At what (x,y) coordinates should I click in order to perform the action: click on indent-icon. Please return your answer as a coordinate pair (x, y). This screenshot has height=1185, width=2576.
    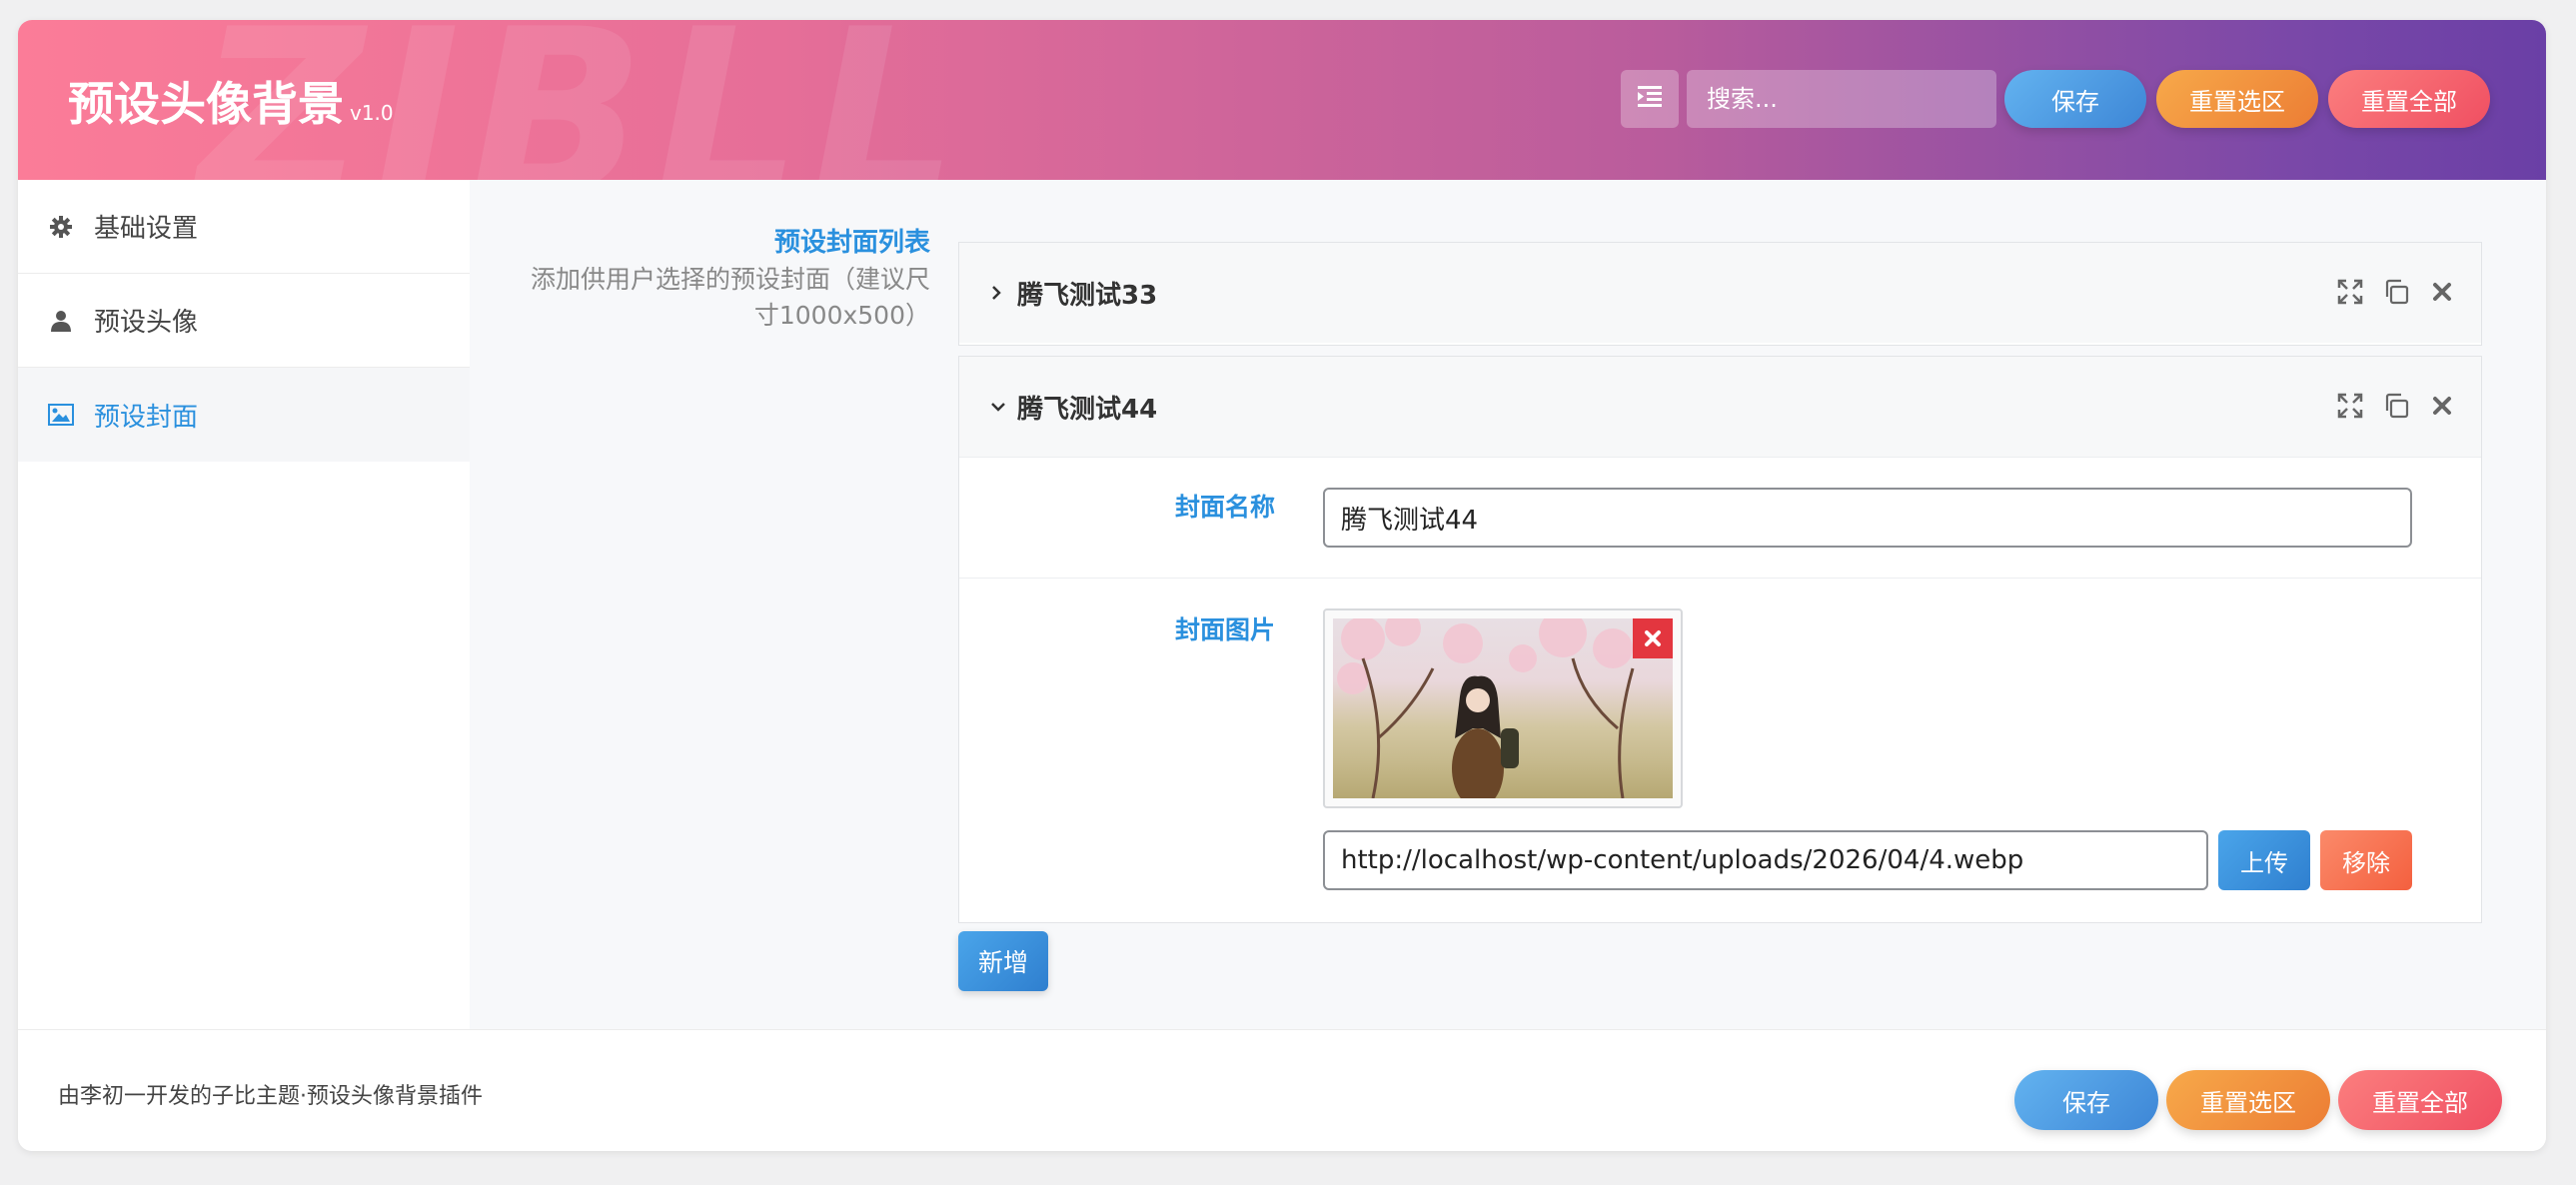
    Looking at the image, I should click on (1650, 99).